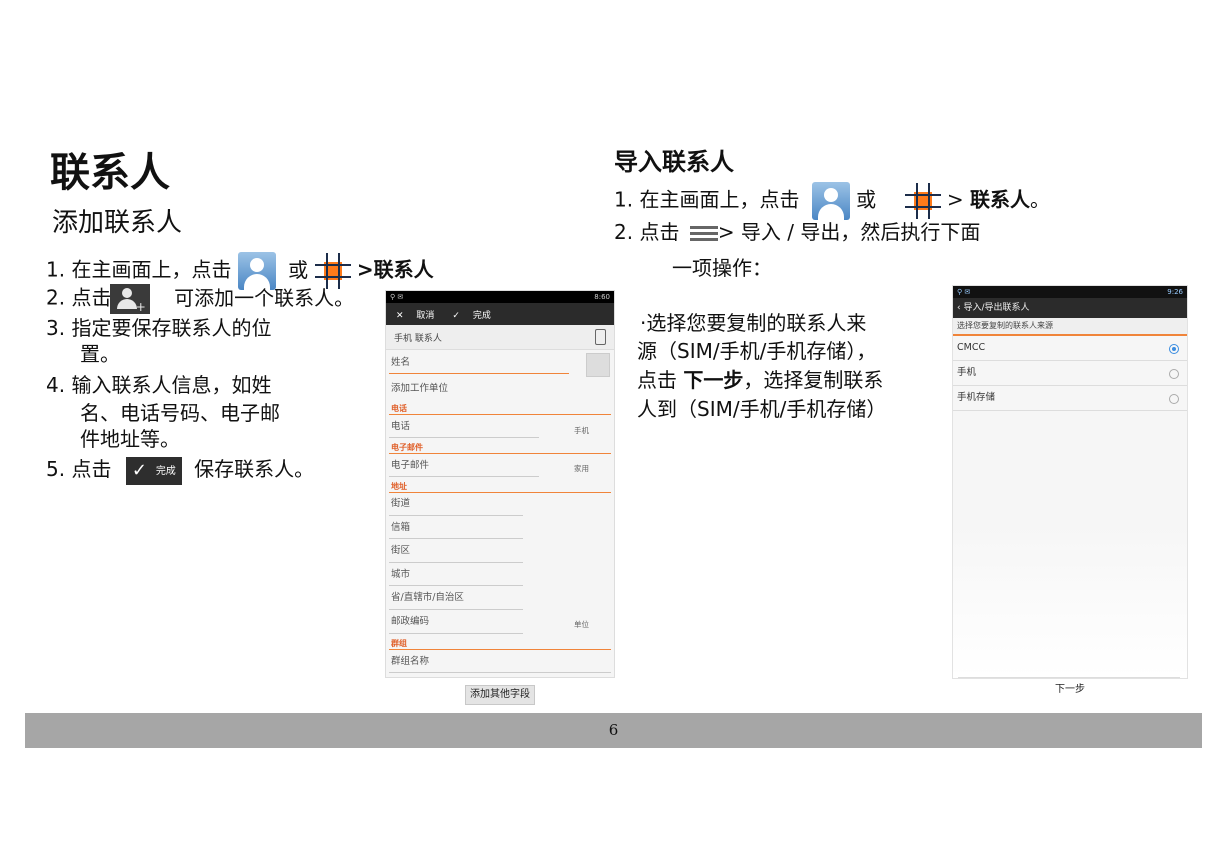 This screenshot has width=1228, height=868. Describe the element at coordinates (410, 622) in the screenshot. I see `postal-code-field: 邮政编码` at that location.